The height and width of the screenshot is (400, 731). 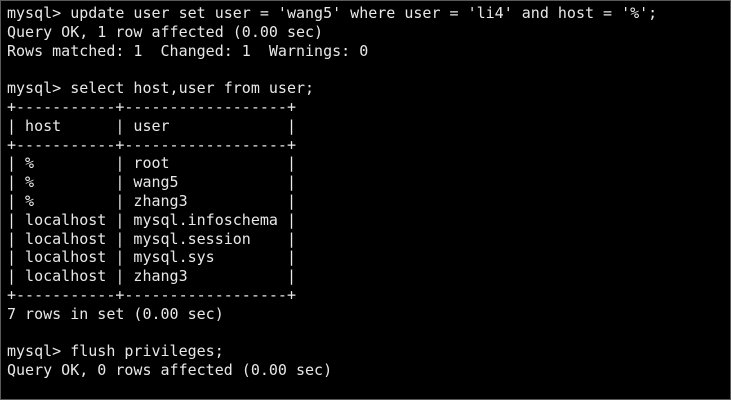 I want to click on table-row: | localhost | mysql.session |, so click(x=151, y=238).